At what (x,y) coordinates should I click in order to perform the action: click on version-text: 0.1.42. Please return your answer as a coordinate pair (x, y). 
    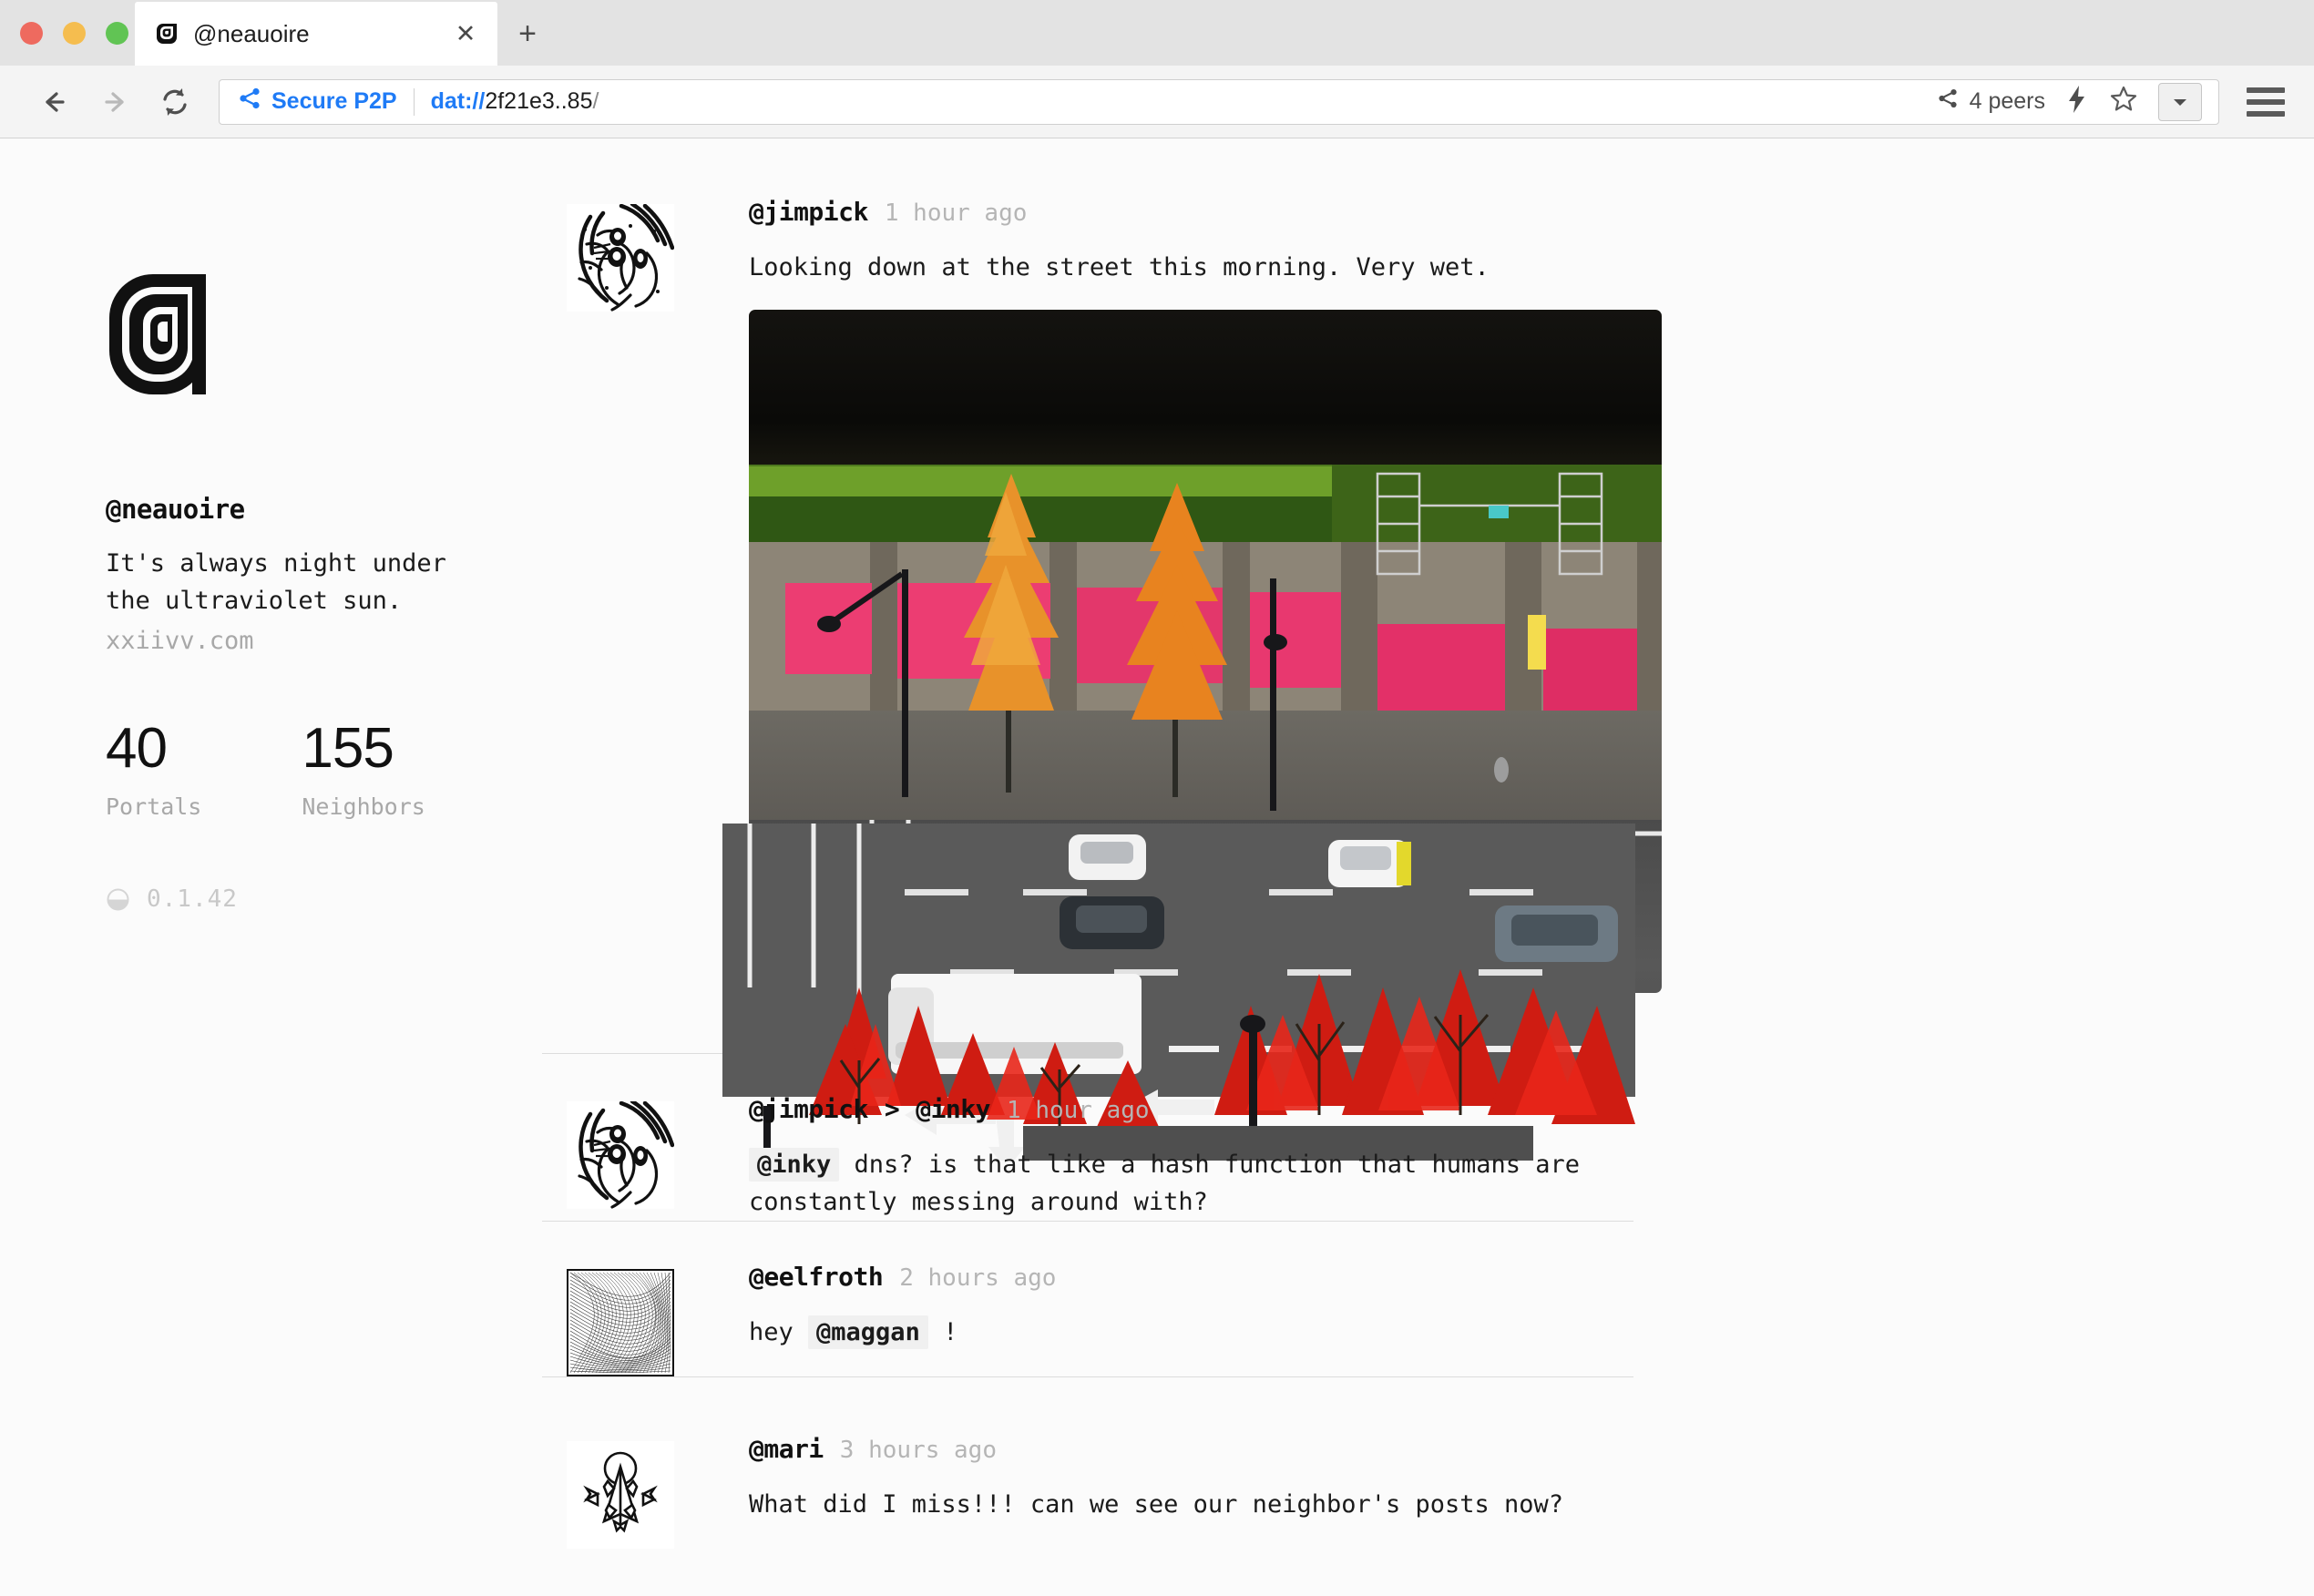
    Looking at the image, I should click on (192, 899).